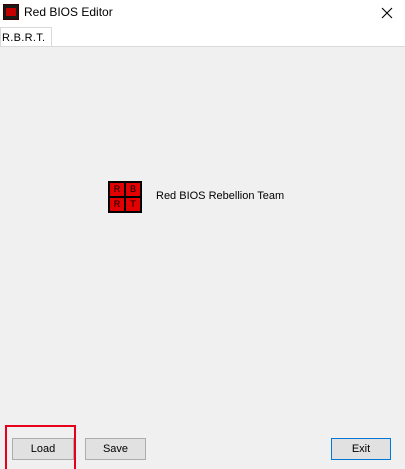 This screenshot has width=405, height=469. I want to click on save-button: Save, so click(115, 449).